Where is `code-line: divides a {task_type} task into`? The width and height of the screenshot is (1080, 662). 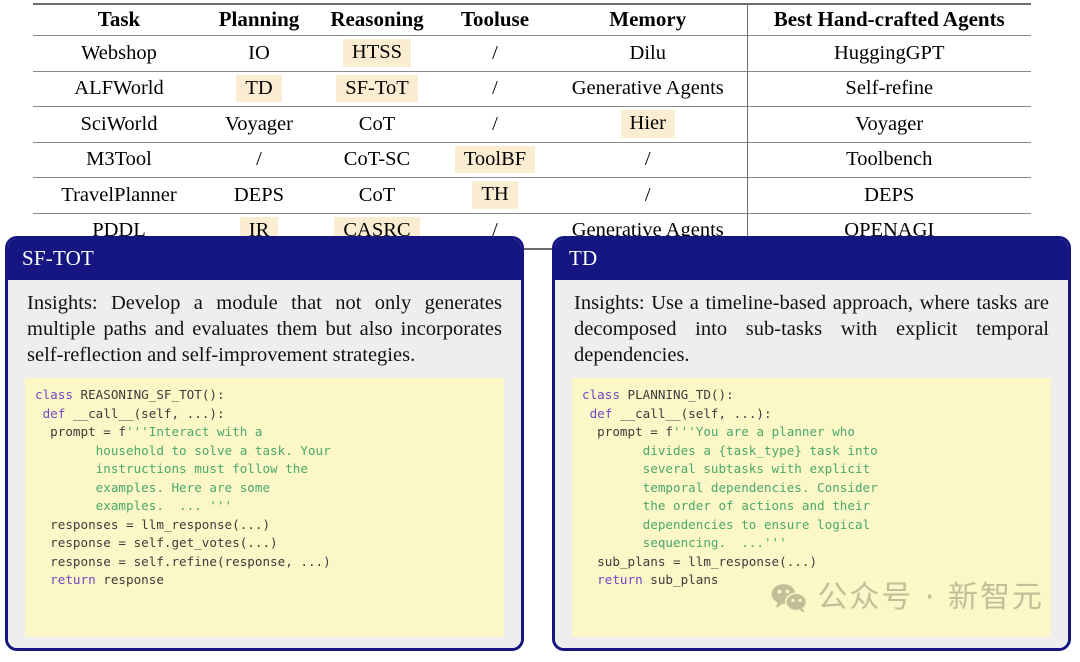 code-line: divides a {task_type} task into is located at coordinates (730, 450).